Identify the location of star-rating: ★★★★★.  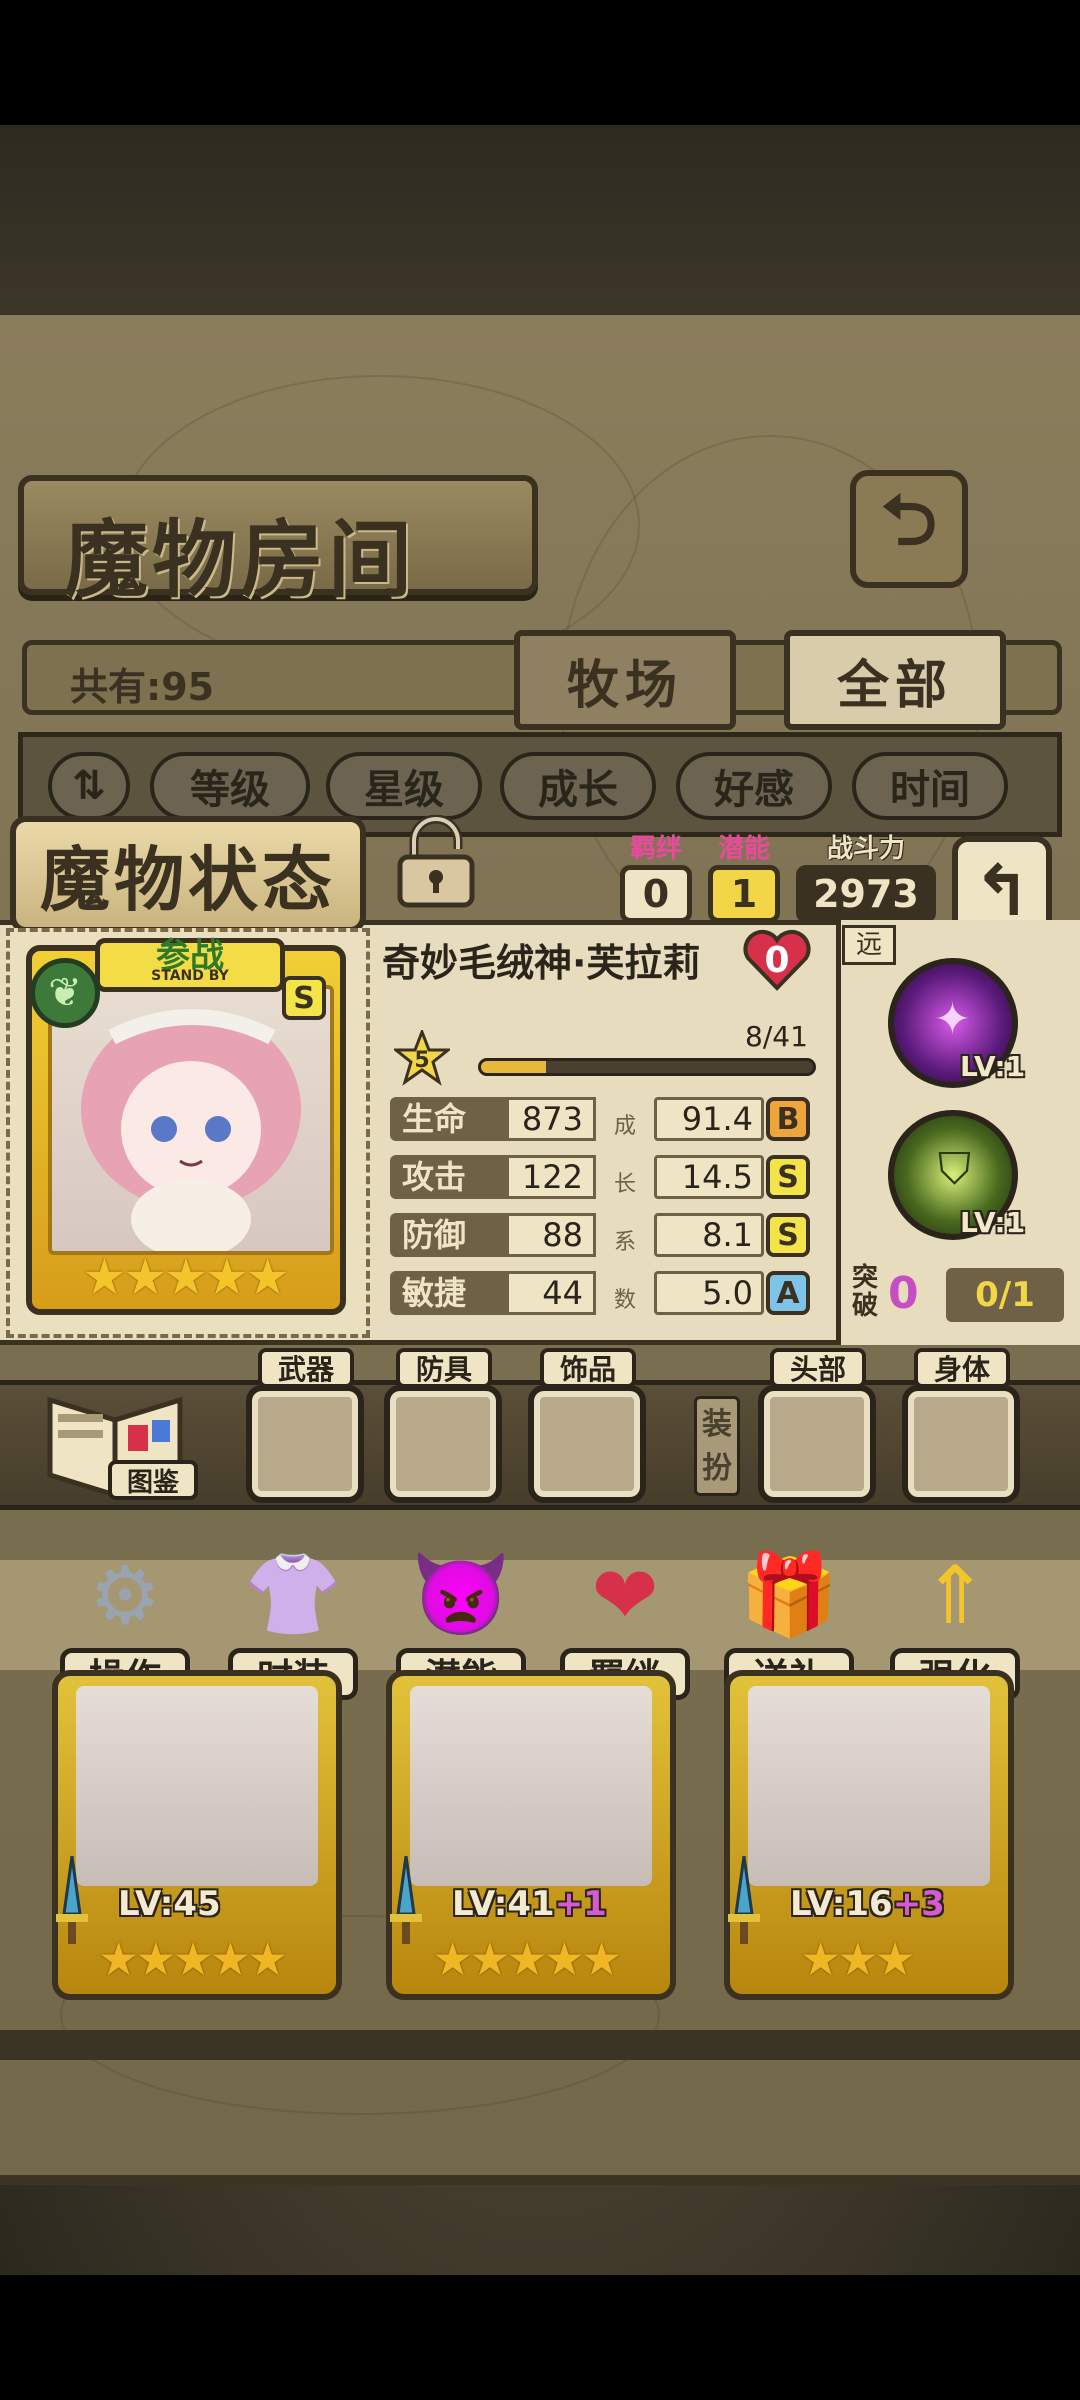
(186, 1277).